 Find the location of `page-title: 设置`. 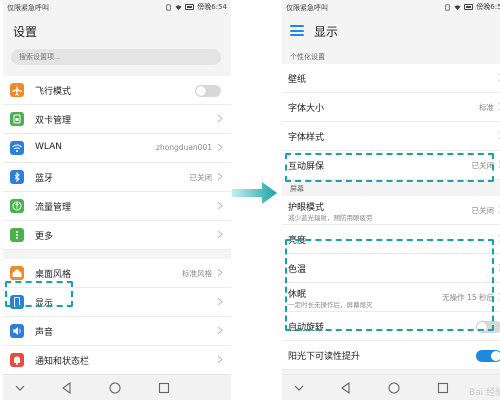

page-title: 设置 is located at coordinates (25, 32).